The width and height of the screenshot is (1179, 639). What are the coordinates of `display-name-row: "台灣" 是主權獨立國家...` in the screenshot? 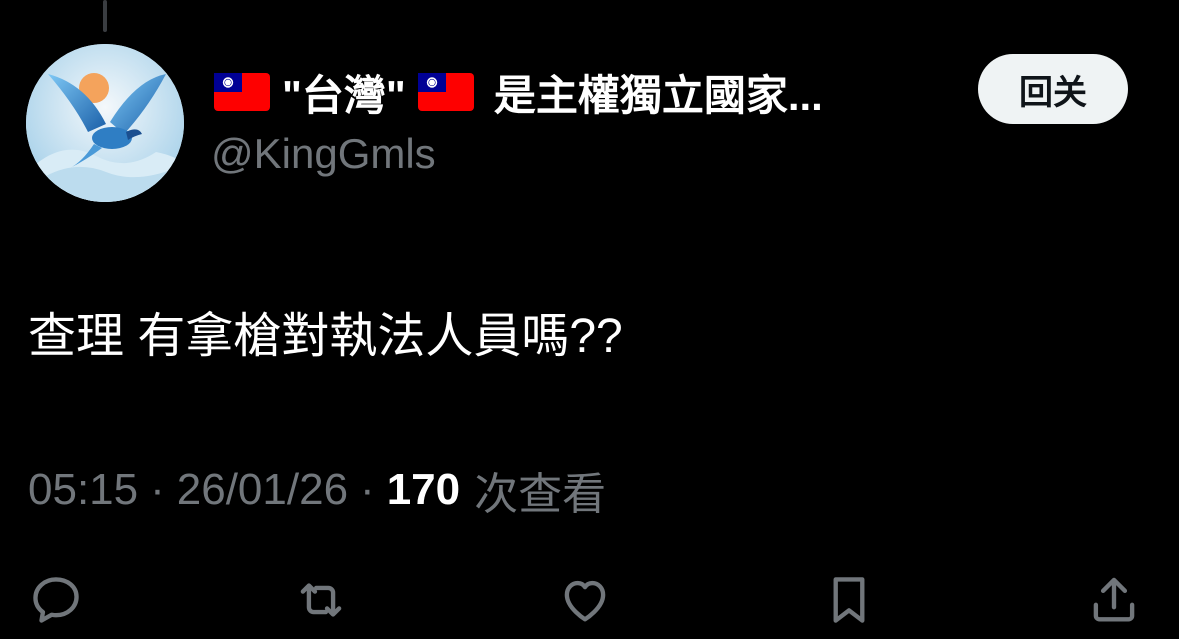 It's located at (518, 92).